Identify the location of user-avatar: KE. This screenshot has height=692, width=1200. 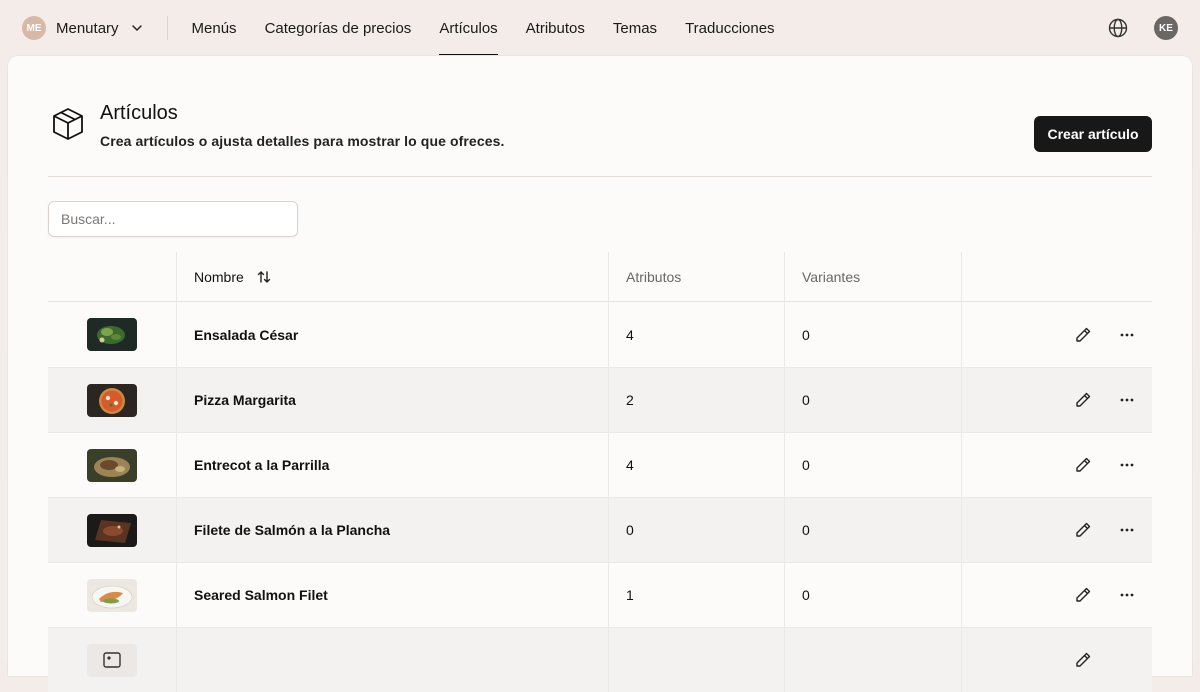
(1166, 28).